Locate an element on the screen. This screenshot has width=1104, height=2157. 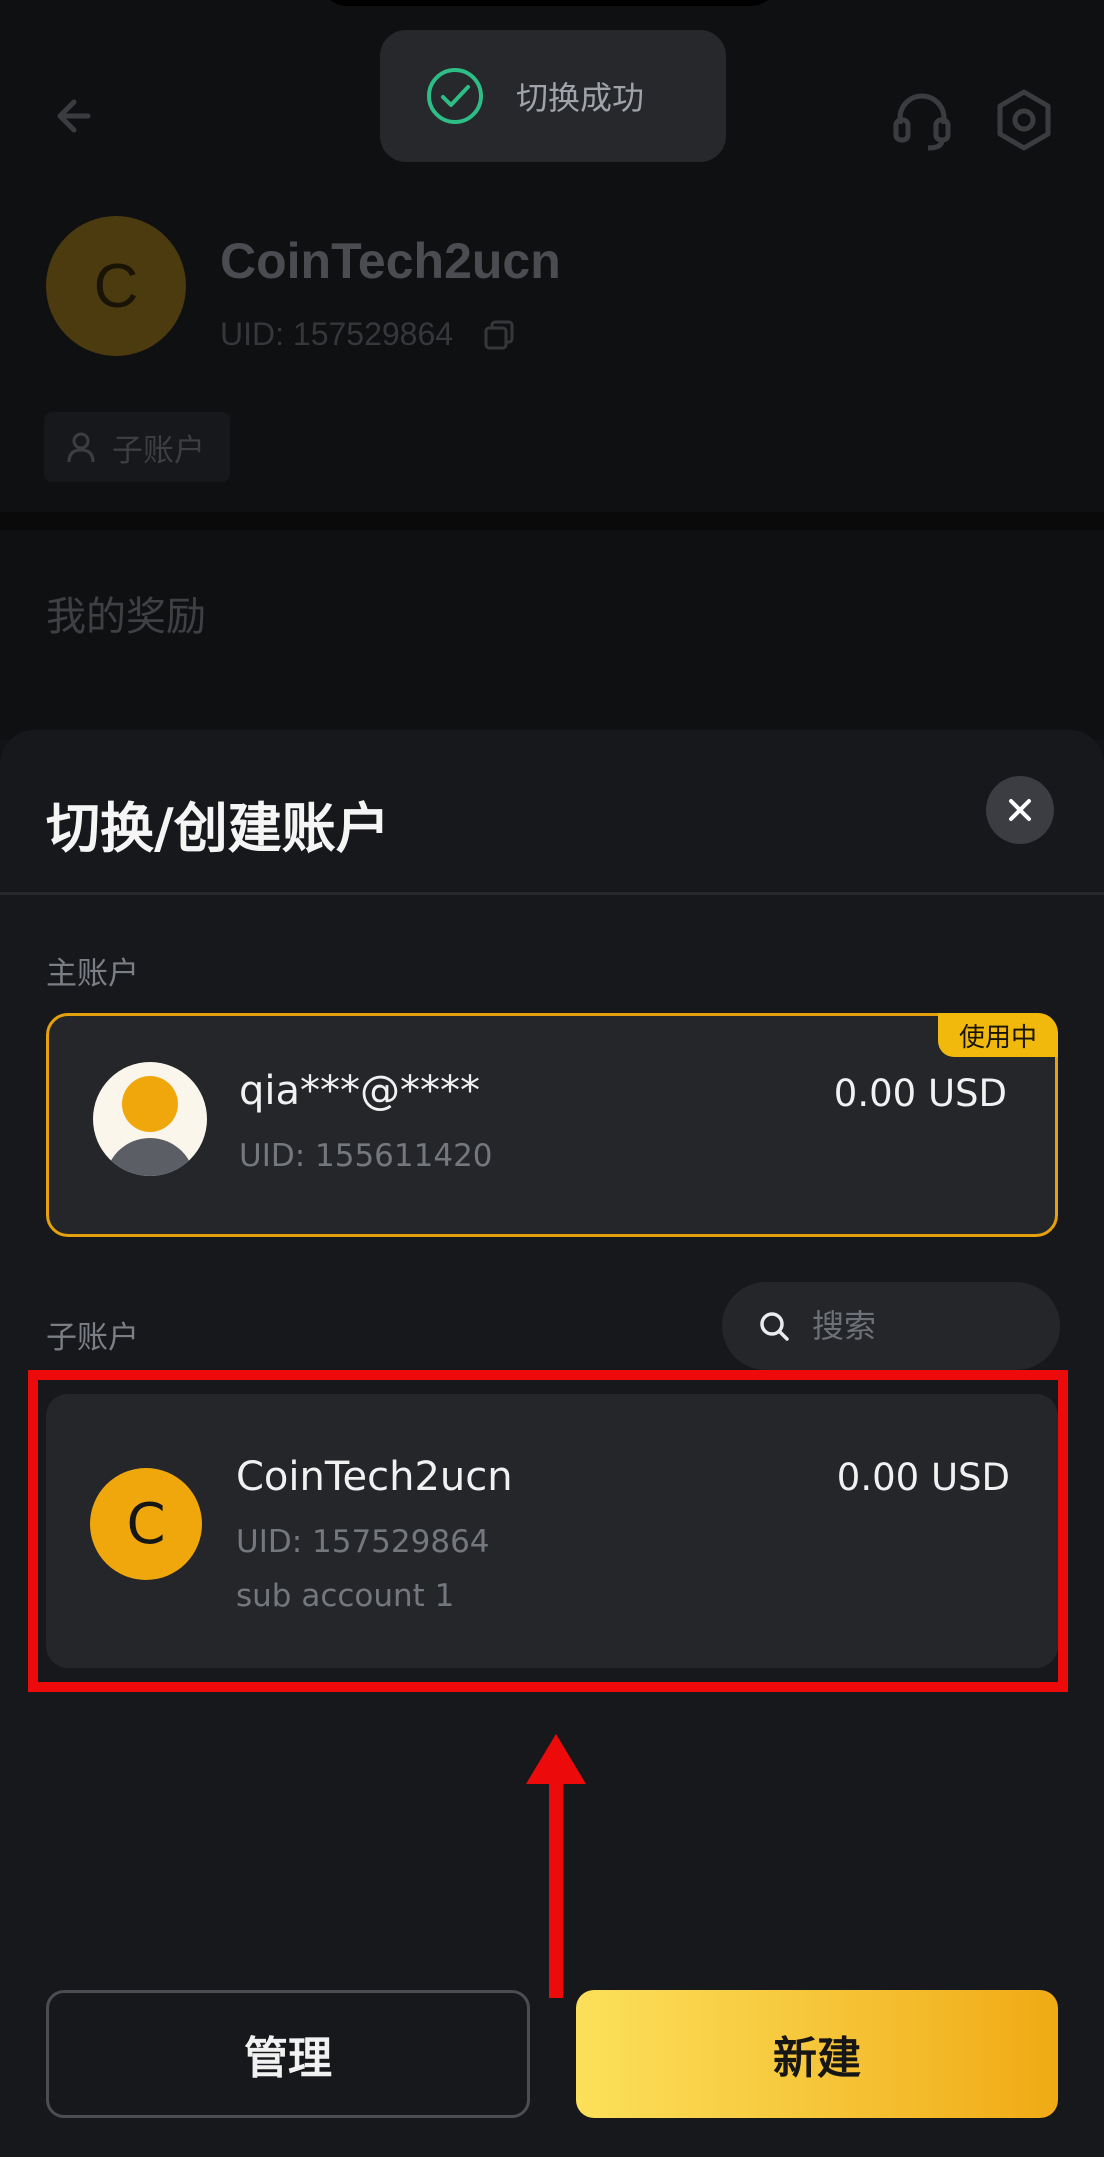
sub-account-section-label: 子账户 is located at coordinates (92, 1338).